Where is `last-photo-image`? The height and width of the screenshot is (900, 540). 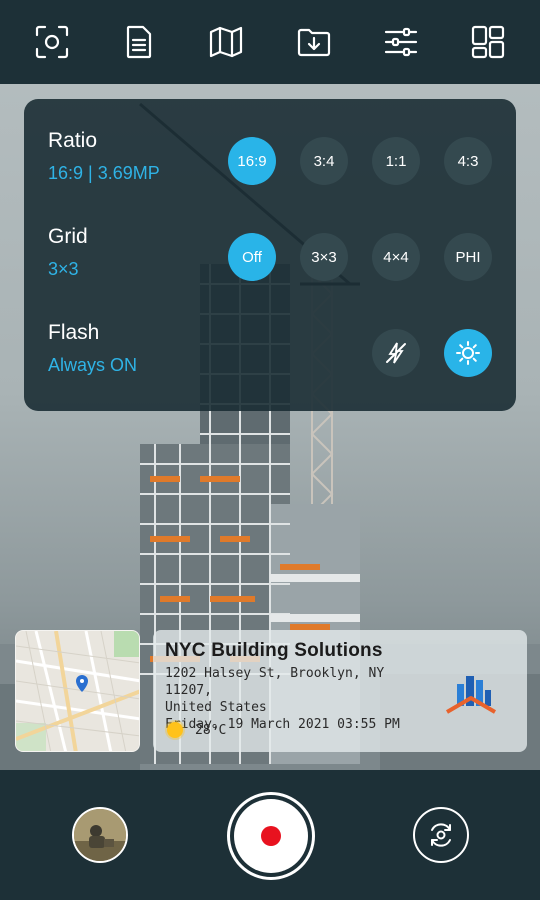 last-photo-image is located at coordinates (100, 835).